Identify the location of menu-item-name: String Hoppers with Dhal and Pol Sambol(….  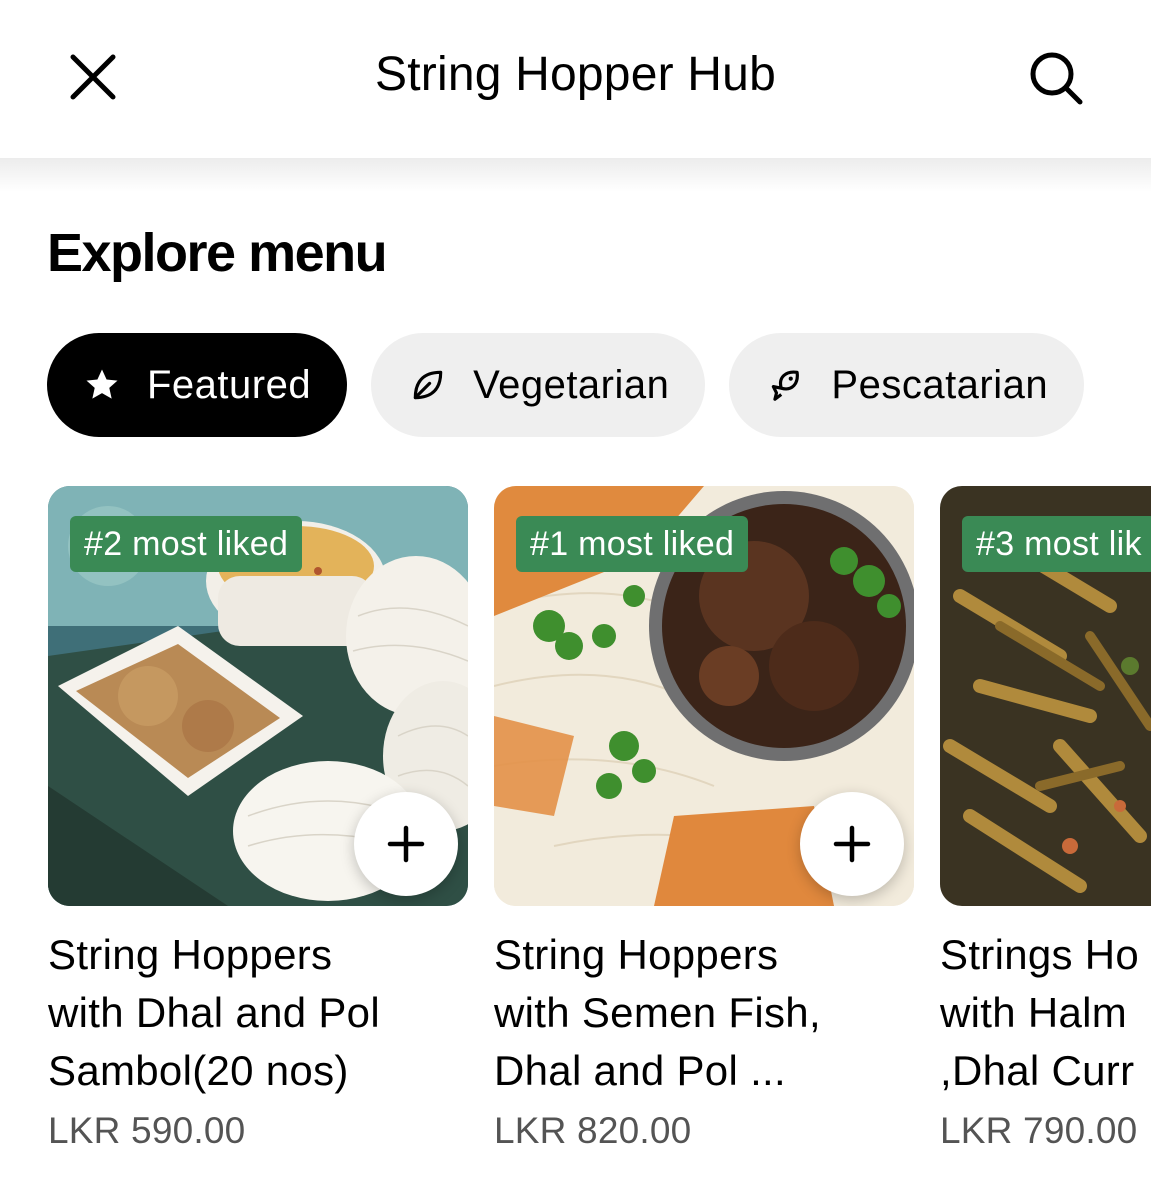
(214, 1012).